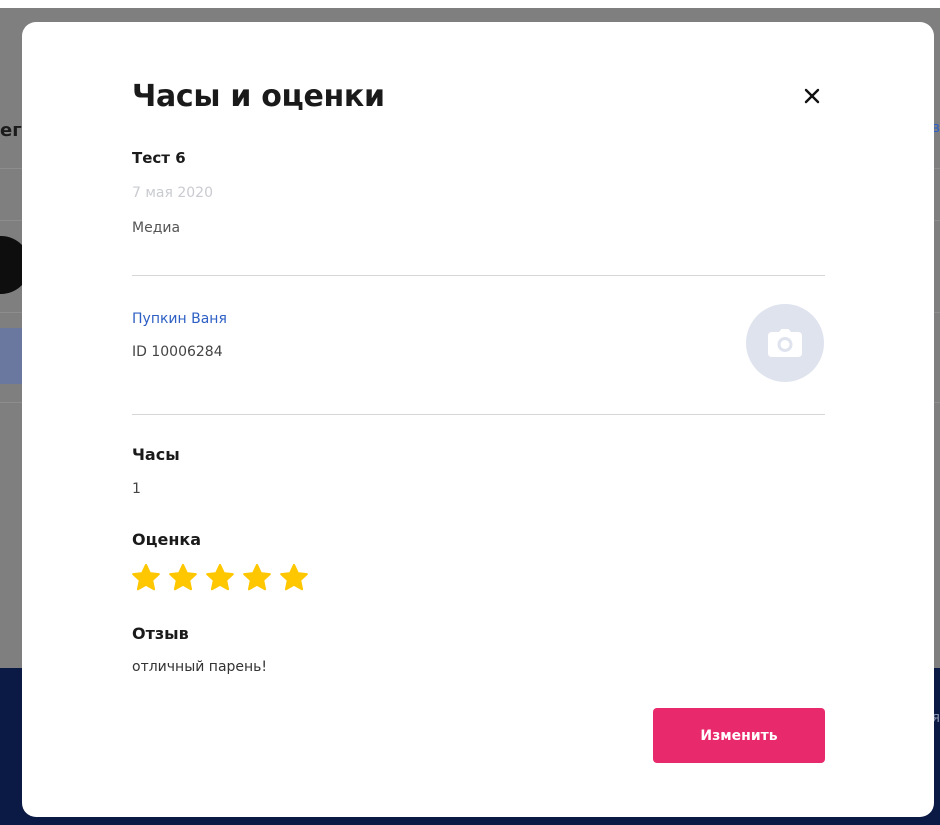  What do you see at coordinates (258, 96) in the screenshot?
I see `modal-title: Часы и оценки` at bounding box center [258, 96].